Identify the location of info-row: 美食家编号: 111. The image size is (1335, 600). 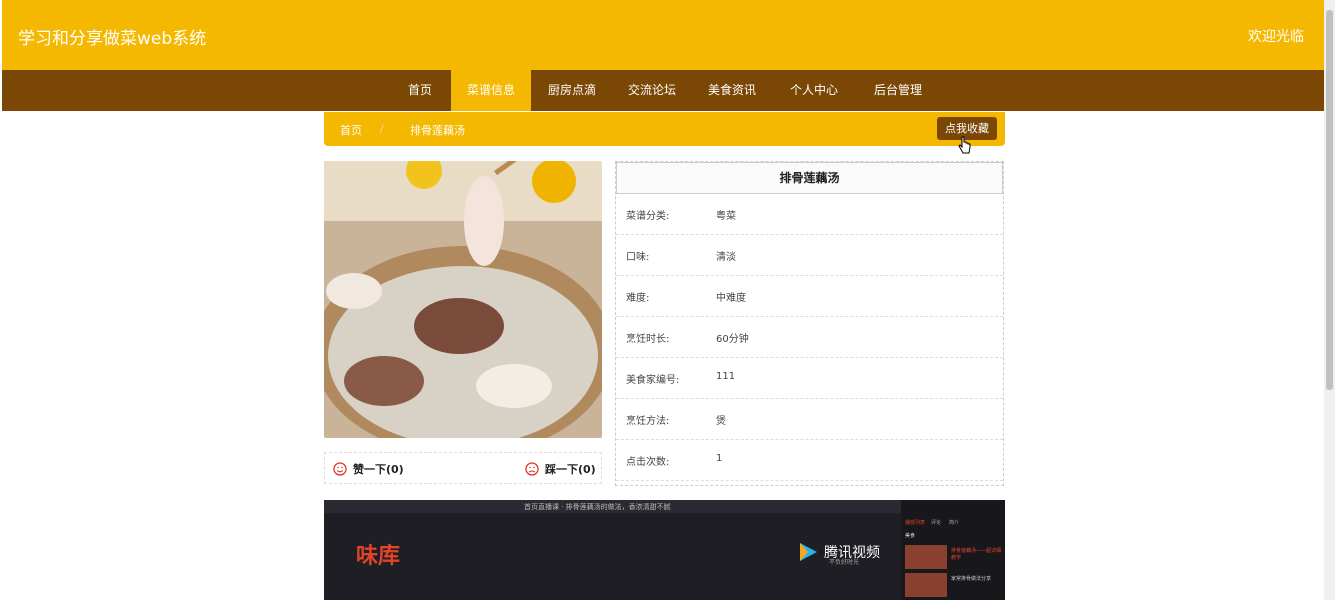
(809, 378).